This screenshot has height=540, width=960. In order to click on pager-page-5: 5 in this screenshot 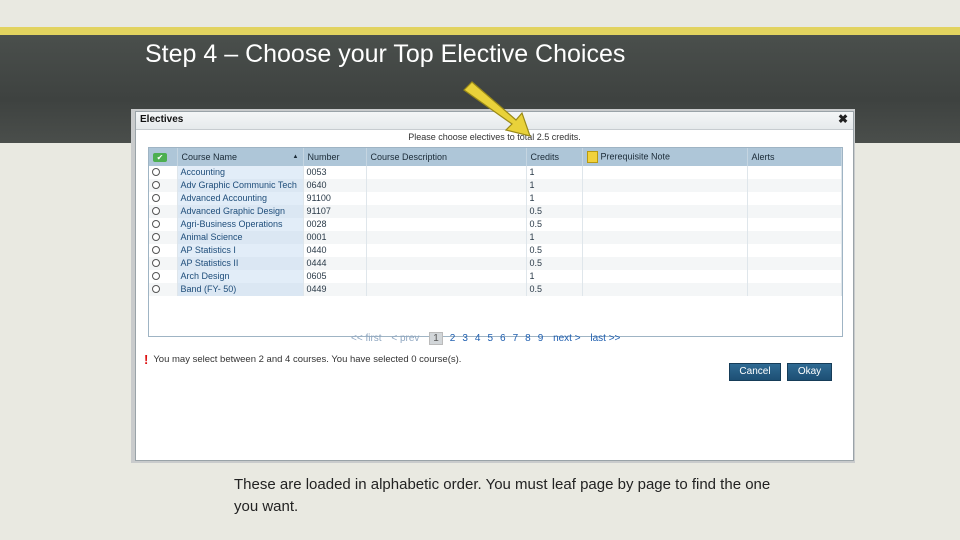, I will do `click(490, 338)`.